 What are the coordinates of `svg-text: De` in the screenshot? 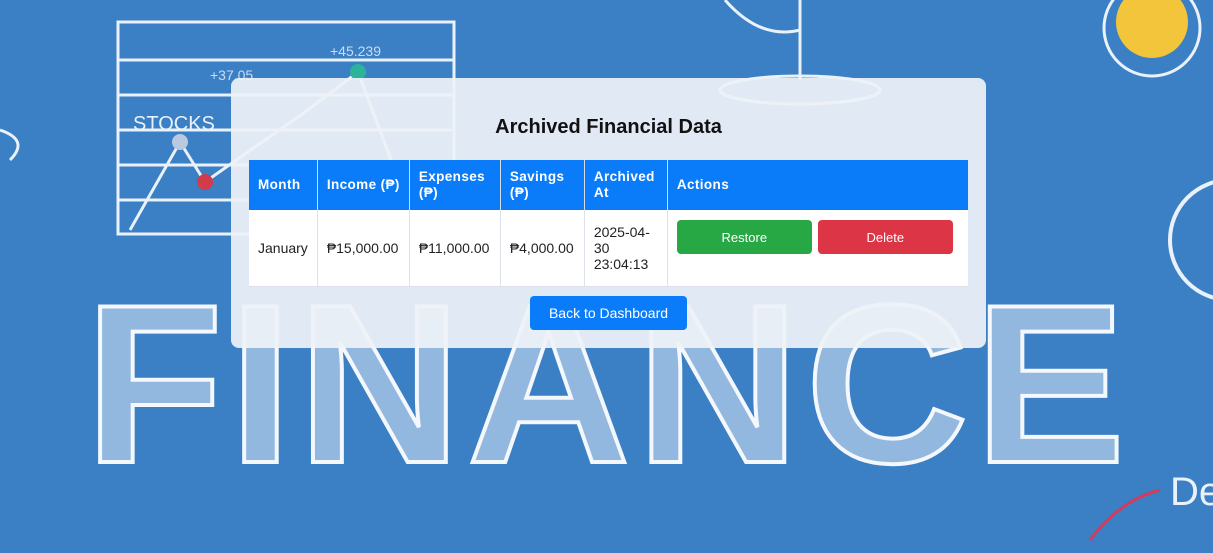 It's located at (1191, 492).